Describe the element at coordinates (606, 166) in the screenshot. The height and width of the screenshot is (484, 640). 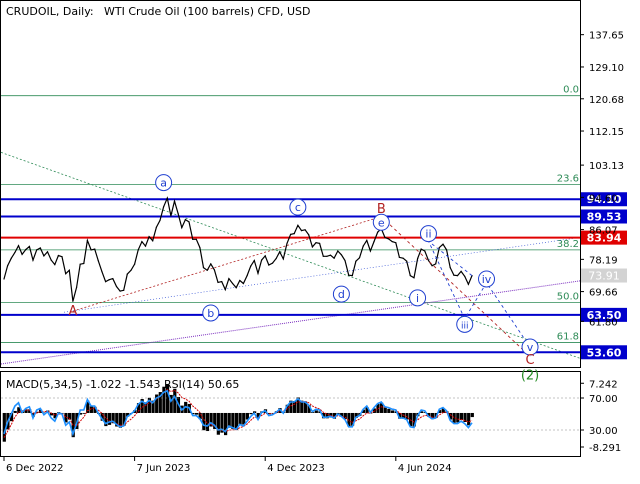
I see `y-tick-label: 103.13` at that location.